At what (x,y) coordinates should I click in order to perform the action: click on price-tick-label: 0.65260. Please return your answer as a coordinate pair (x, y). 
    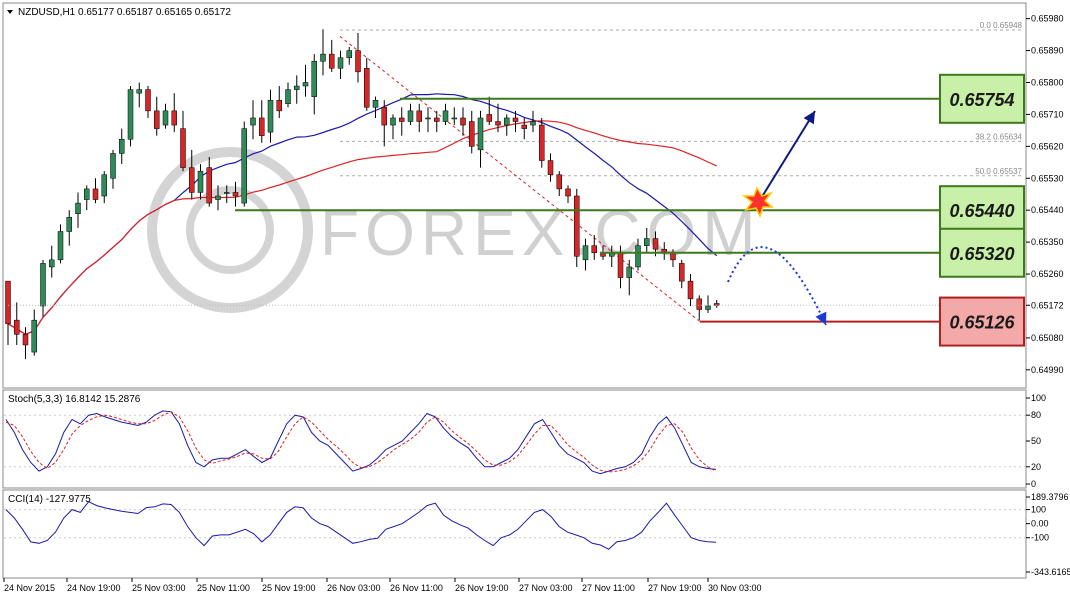
    Looking at the image, I should click on (1047, 274).